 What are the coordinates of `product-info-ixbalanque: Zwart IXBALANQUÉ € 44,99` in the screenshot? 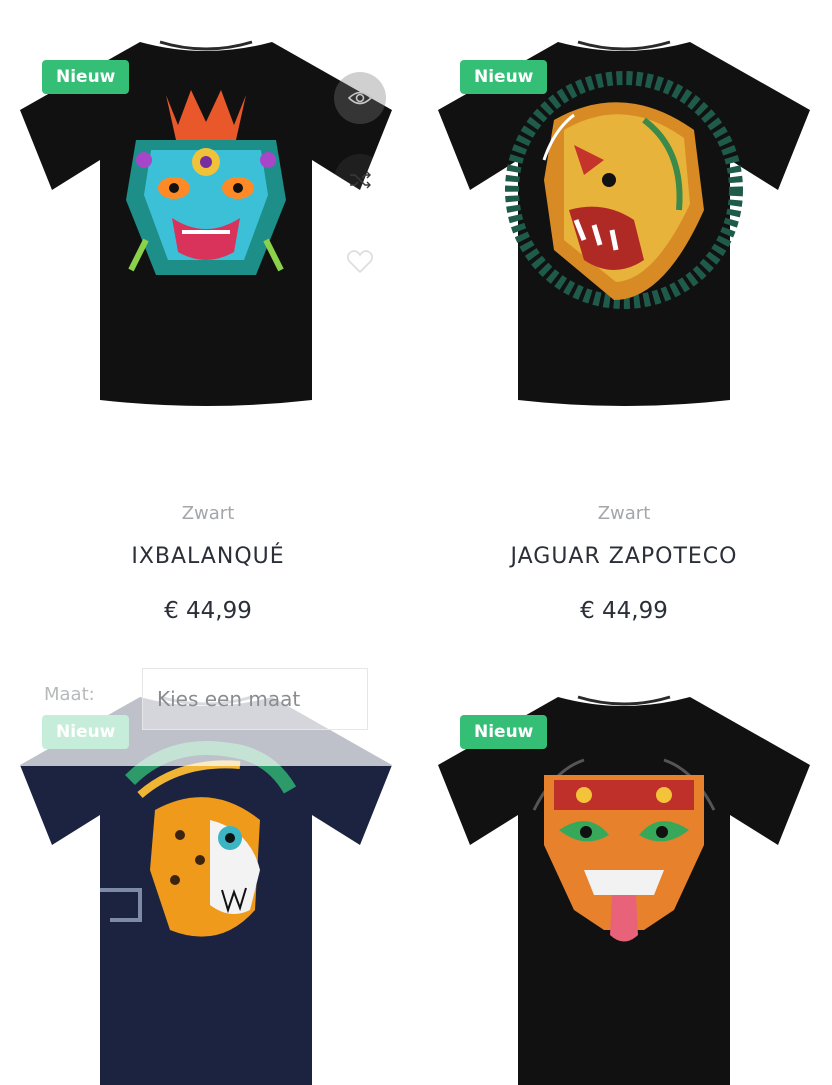 It's located at (208, 564).